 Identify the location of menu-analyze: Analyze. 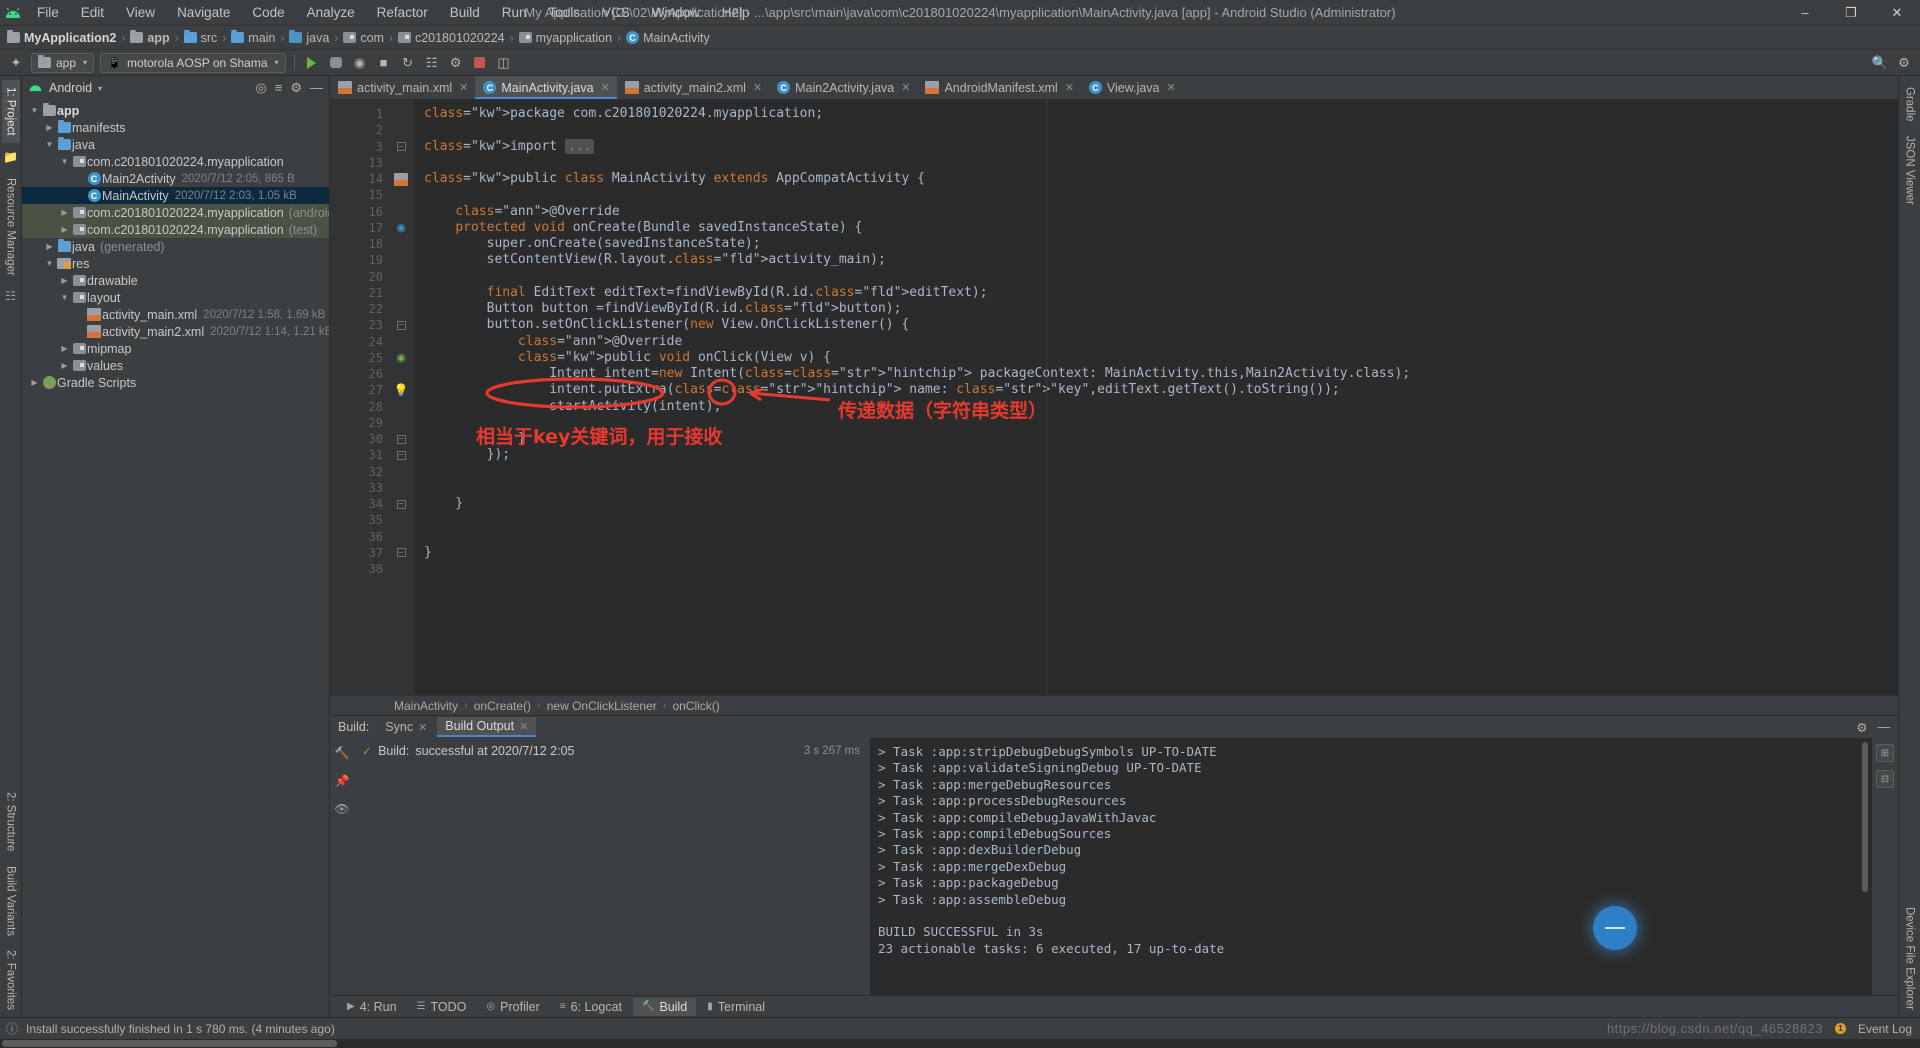
(331, 12).